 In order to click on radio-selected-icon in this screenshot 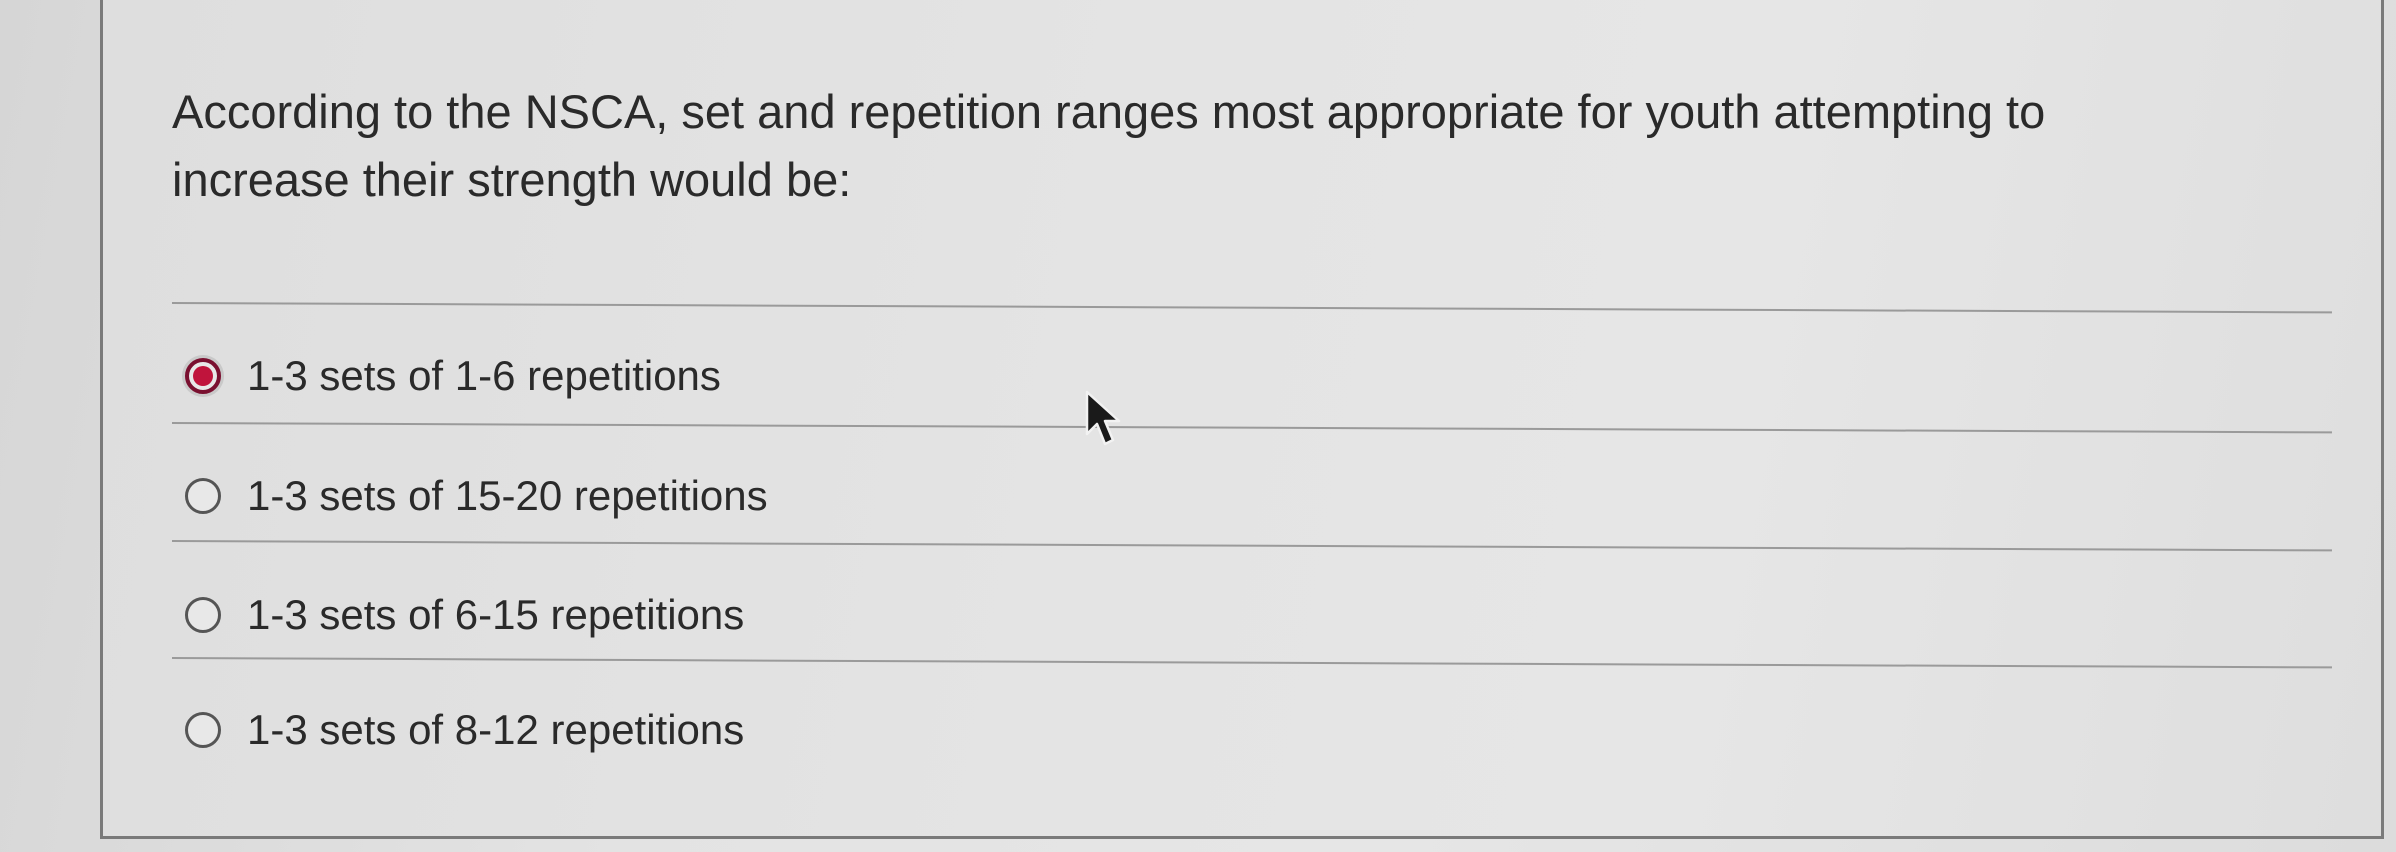, I will do `click(203, 376)`.